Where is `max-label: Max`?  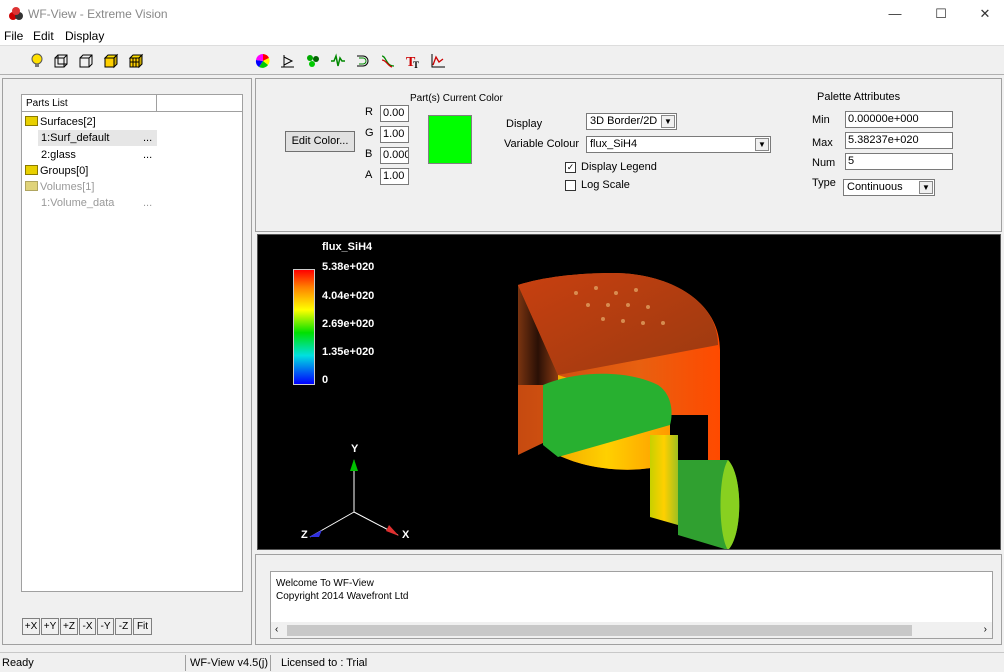 max-label: Max is located at coordinates (822, 143).